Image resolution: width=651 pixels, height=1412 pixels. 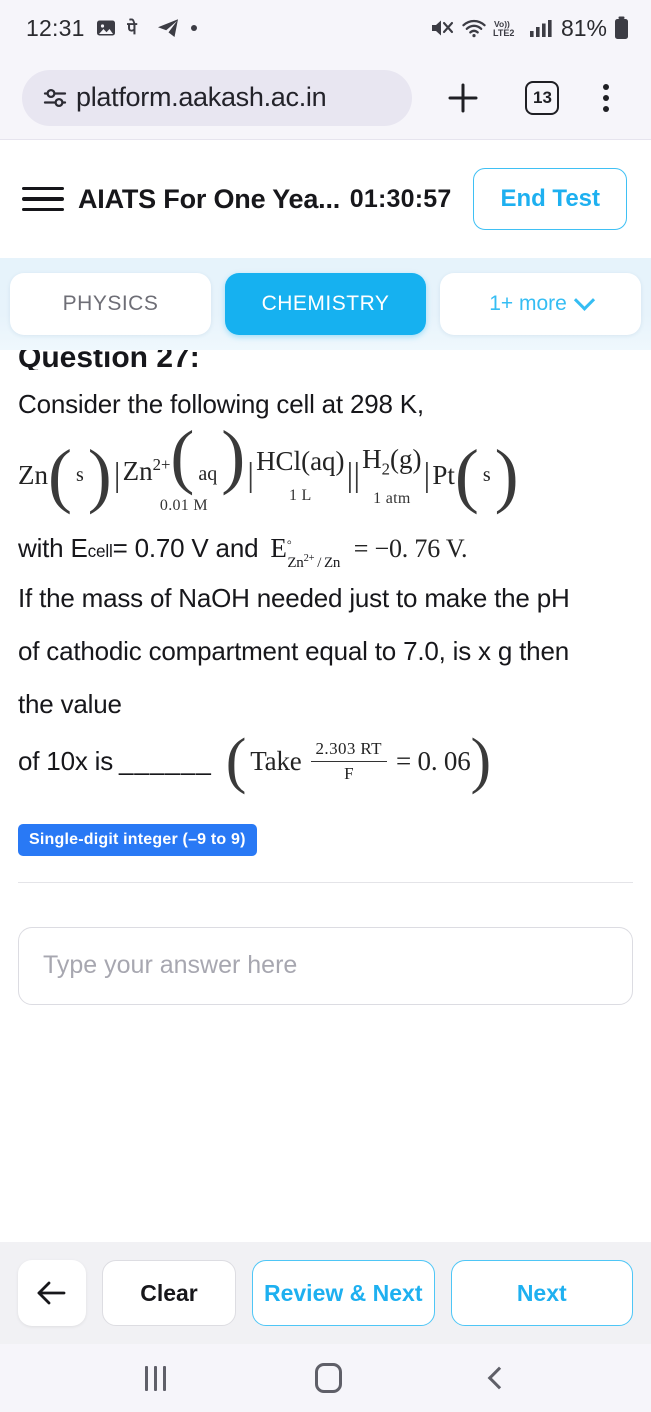 I want to click on standard-potential-symbol: E◦ Zn2+ / Zn, so click(x=305, y=551).